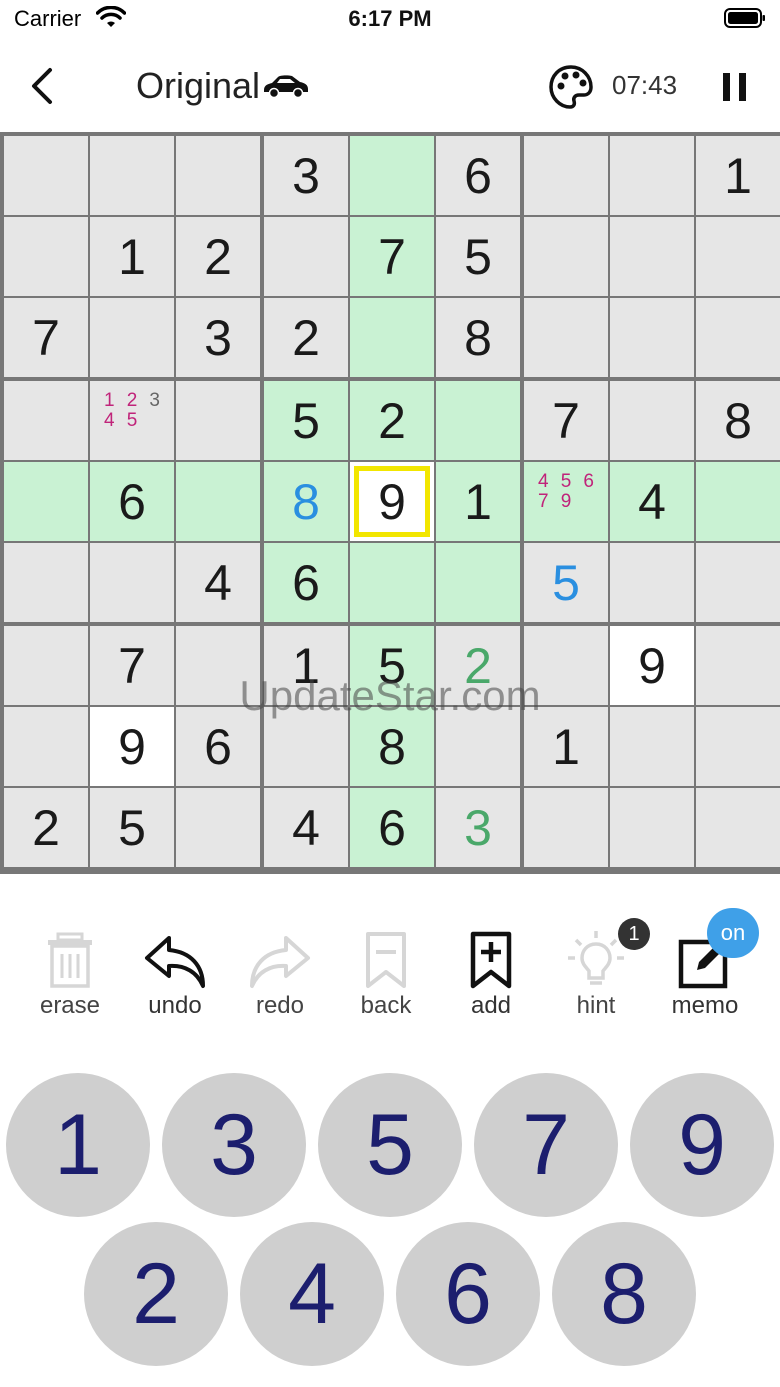  I want to click on numkey-2: 2, so click(156, 1294).